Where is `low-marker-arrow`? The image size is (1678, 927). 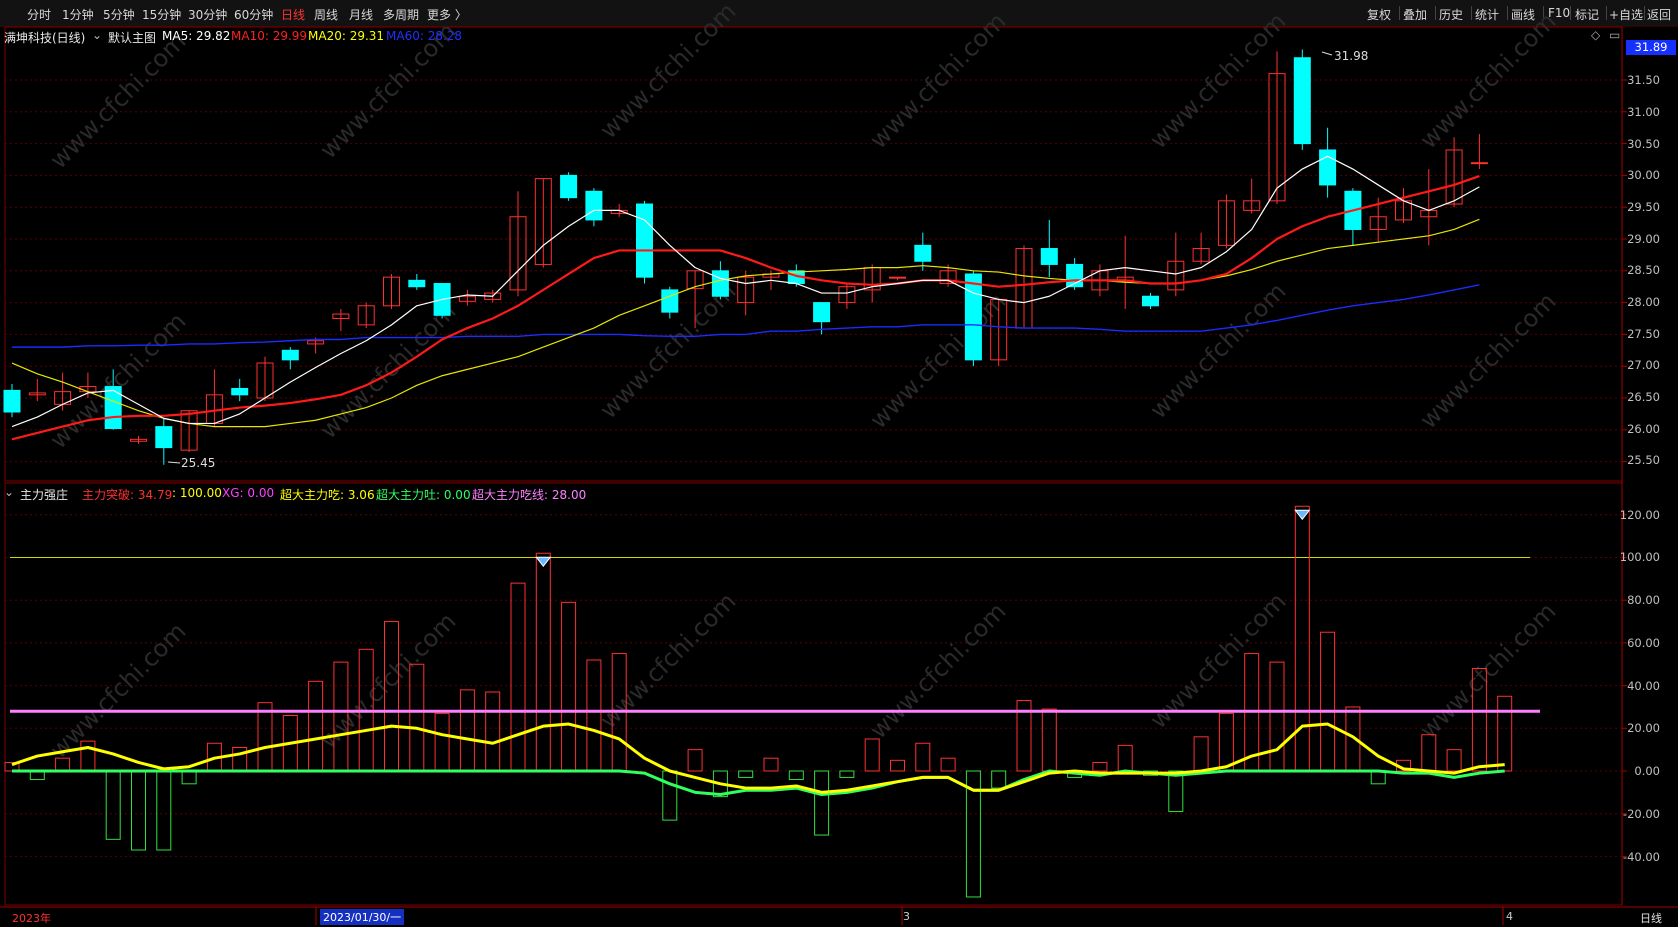 low-marker-arrow is located at coordinates (174, 462).